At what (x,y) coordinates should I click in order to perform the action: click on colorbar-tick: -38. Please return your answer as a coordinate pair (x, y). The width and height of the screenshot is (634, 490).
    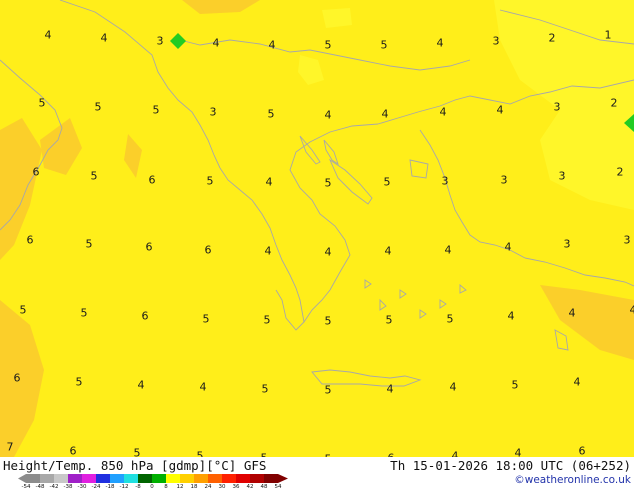
    Looking at the image, I should click on (68, 487).